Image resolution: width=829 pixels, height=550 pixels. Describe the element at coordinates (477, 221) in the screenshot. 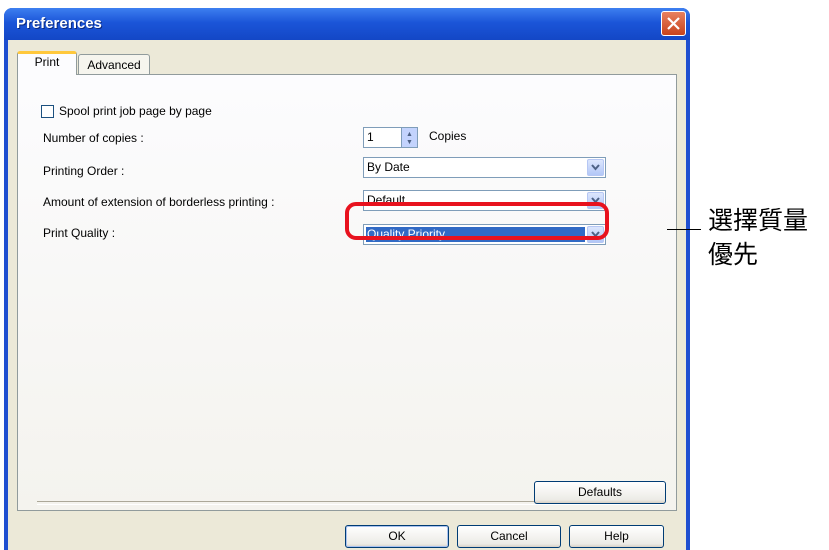

I see `quality-highlight-annotation` at that location.